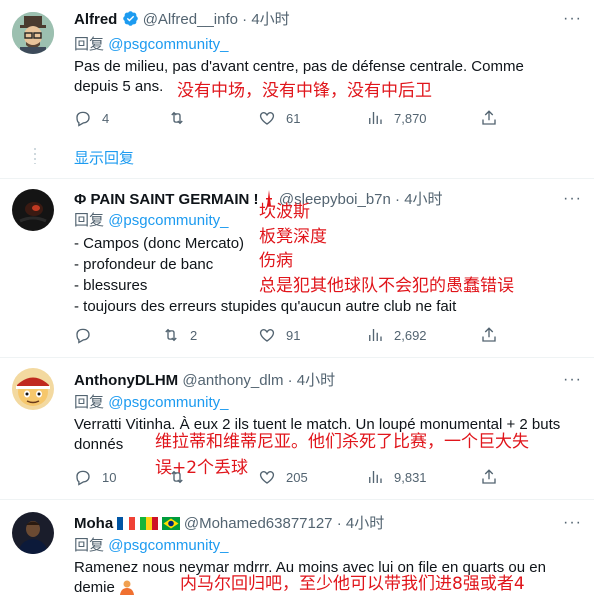 The image size is (594, 610). I want to click on avatar-illustration-icon, so click(33, 33).